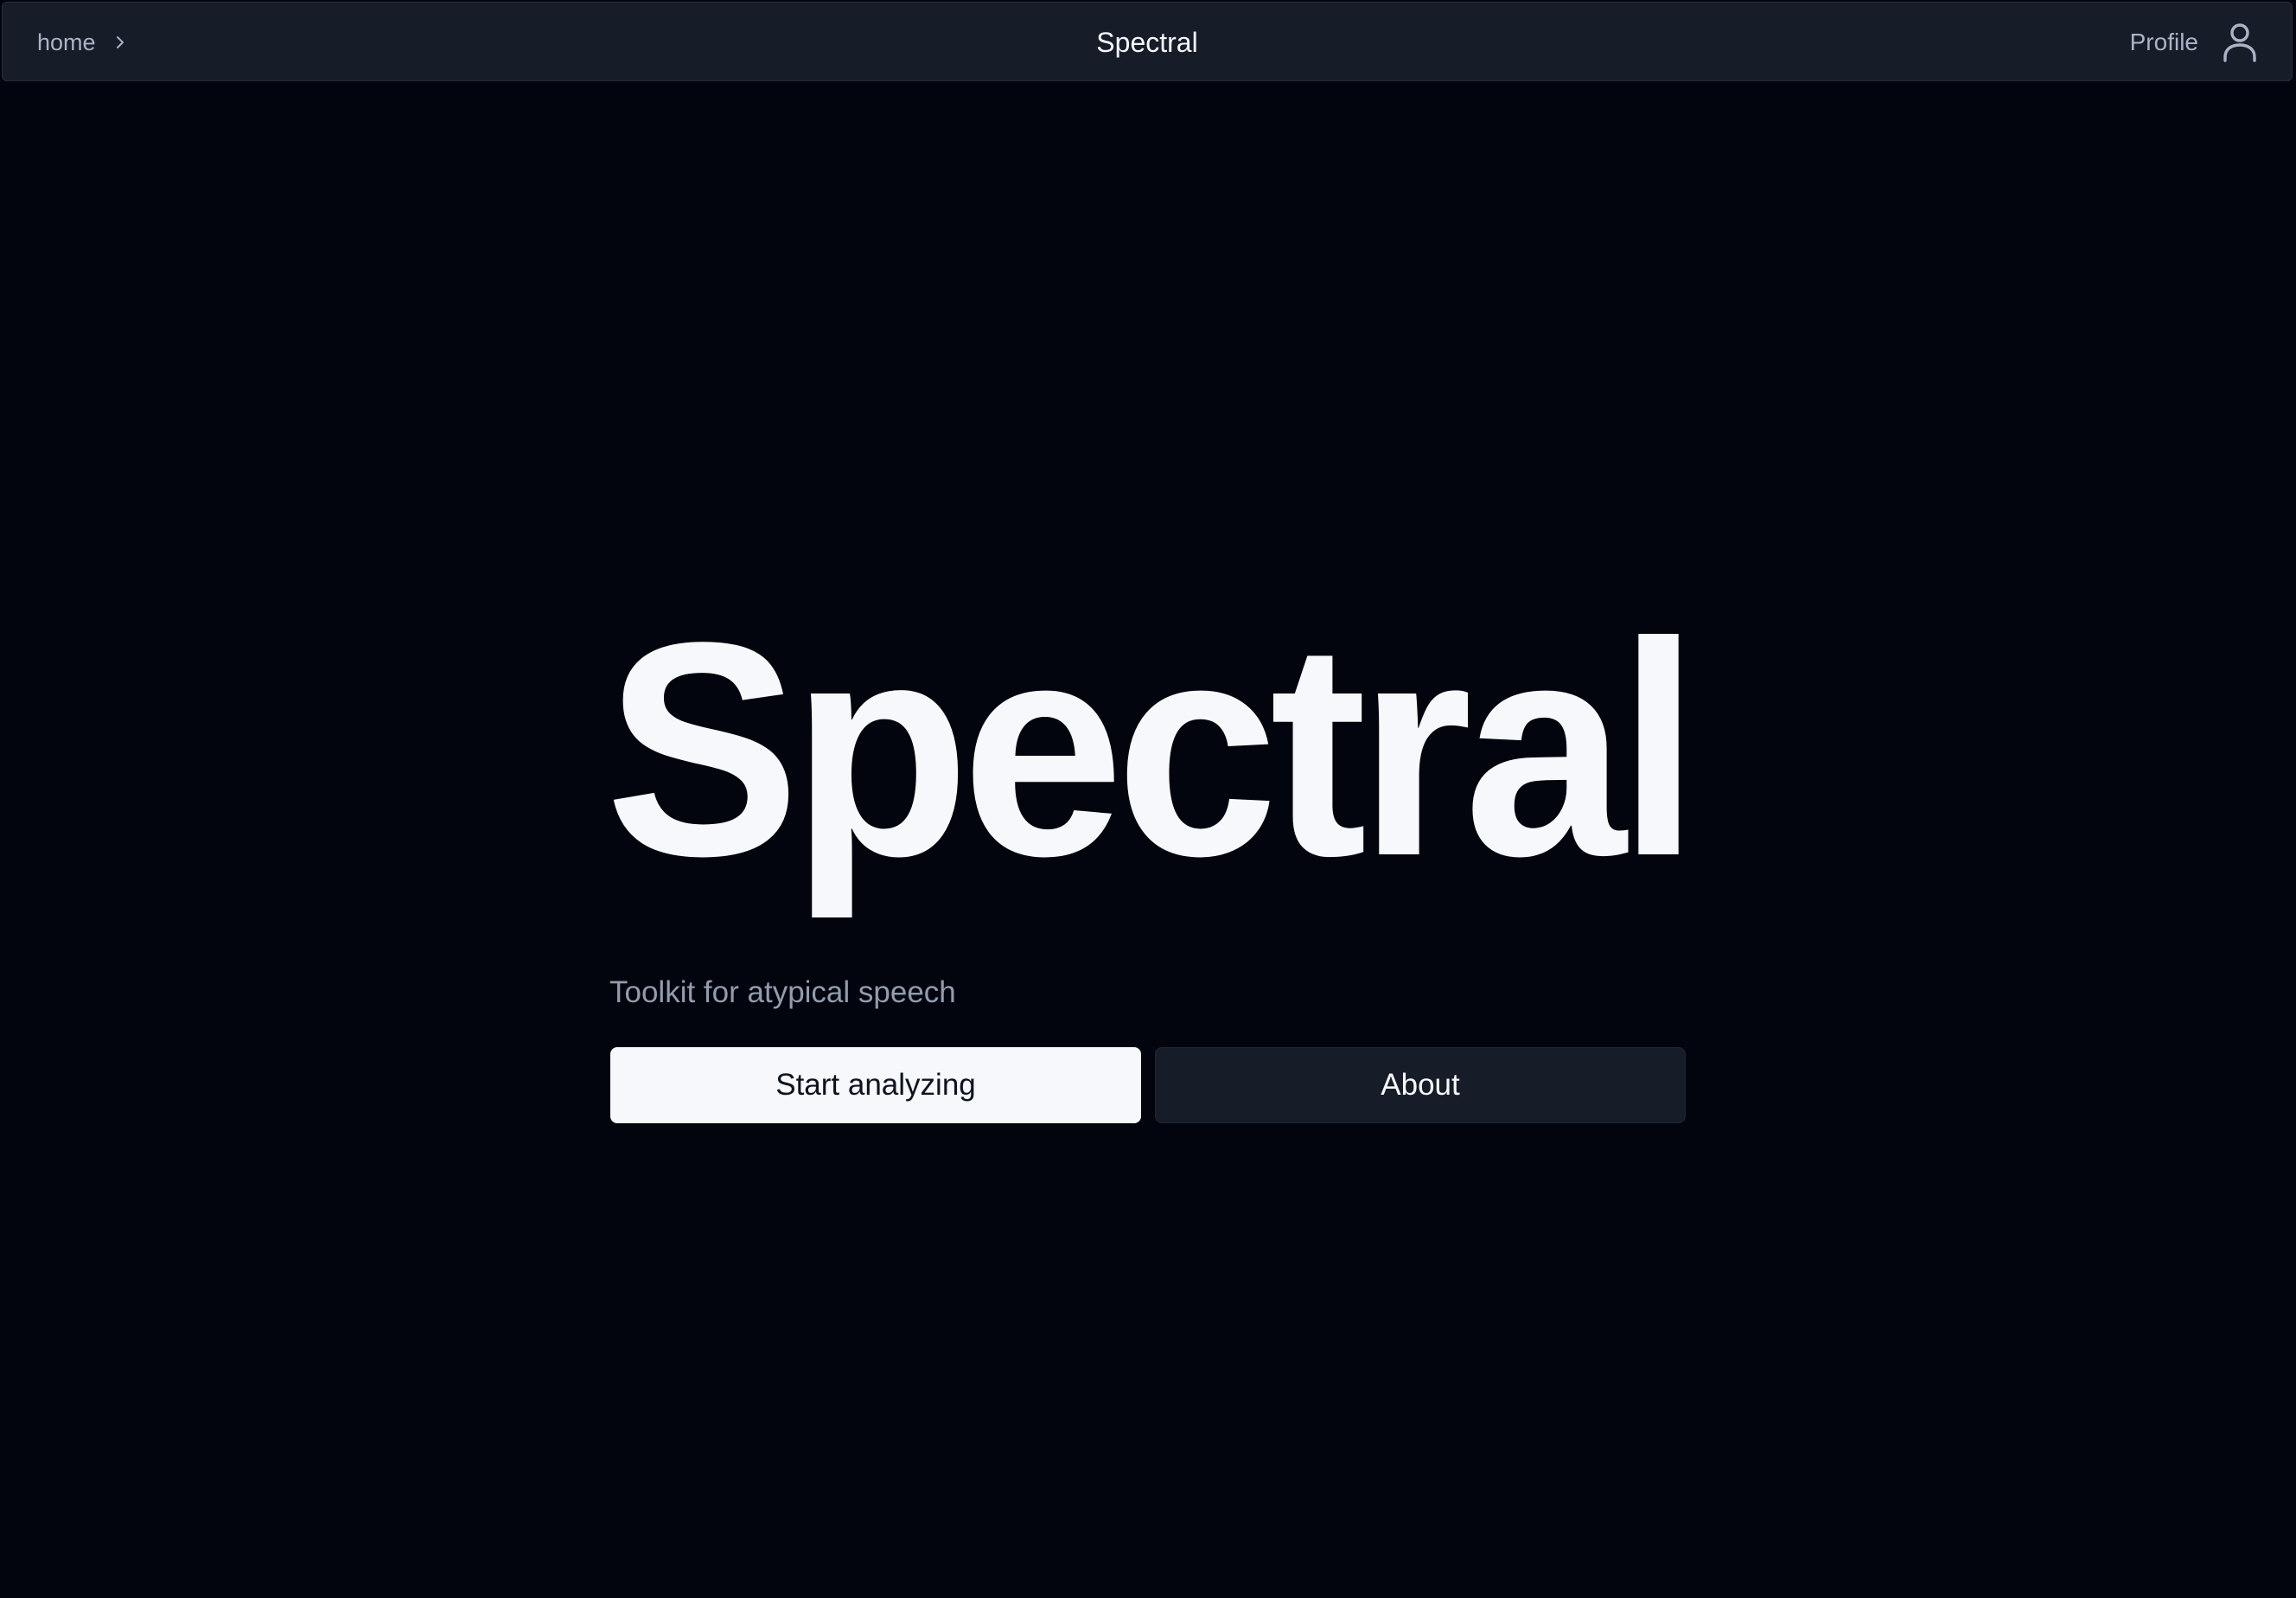 The height and width of the screenshot is (1598, 2296). I want to click on user-icon, so click(2240, 42).